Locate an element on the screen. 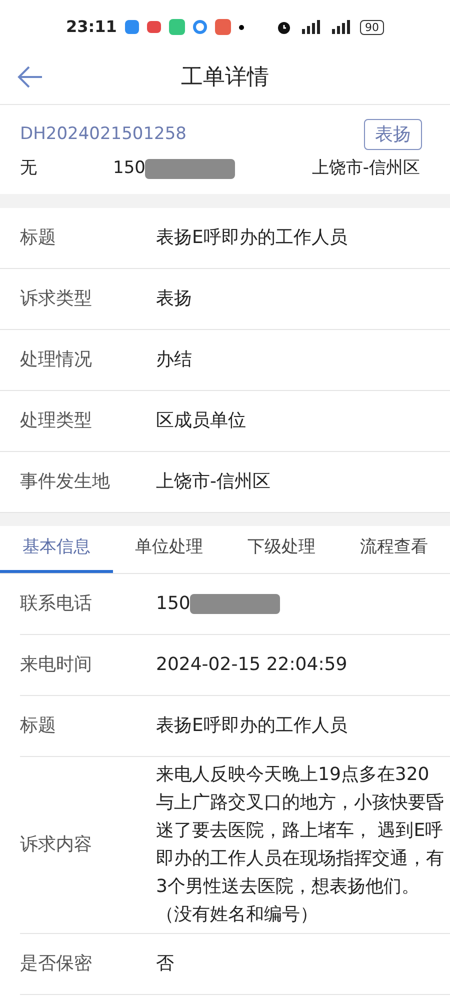 The width and height of the screenshot is (450, 1000). field-label: 处理情况 is located at coordinates (56, 360).